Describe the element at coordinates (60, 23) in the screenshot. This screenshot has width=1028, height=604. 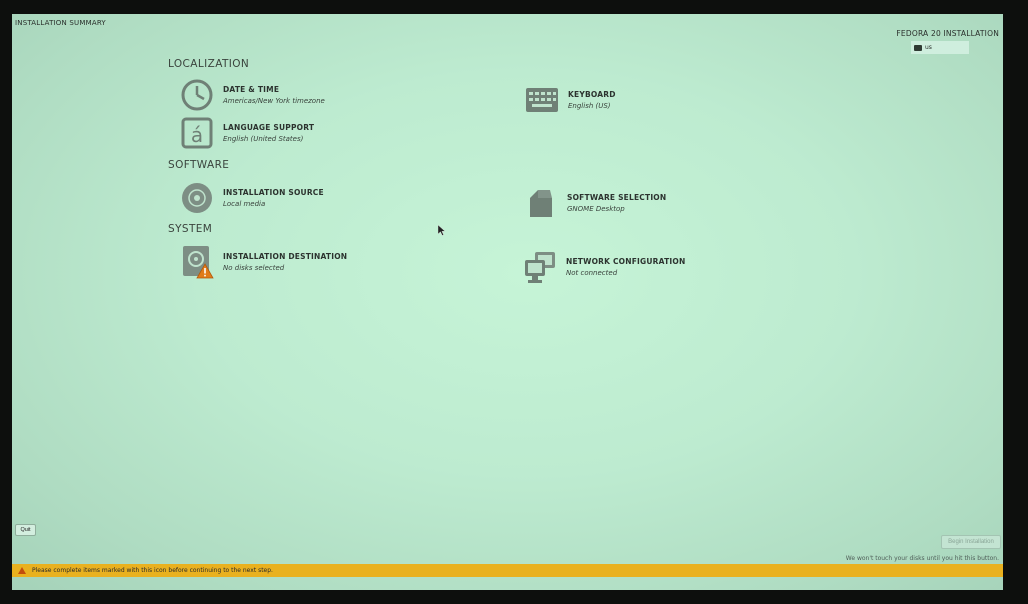
I see `page-title: INSTALLATION SUMMARY` at that location.